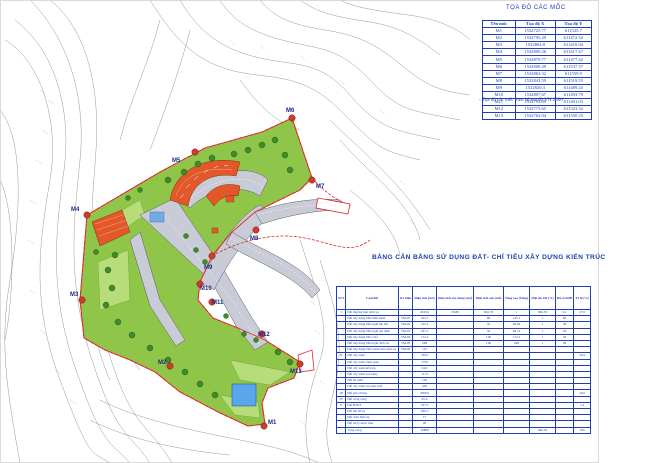 The width and height of the screenshot is (650, 463). I want to click on balance-header-cell: Tỷ lệ (%), so click(582, 298).